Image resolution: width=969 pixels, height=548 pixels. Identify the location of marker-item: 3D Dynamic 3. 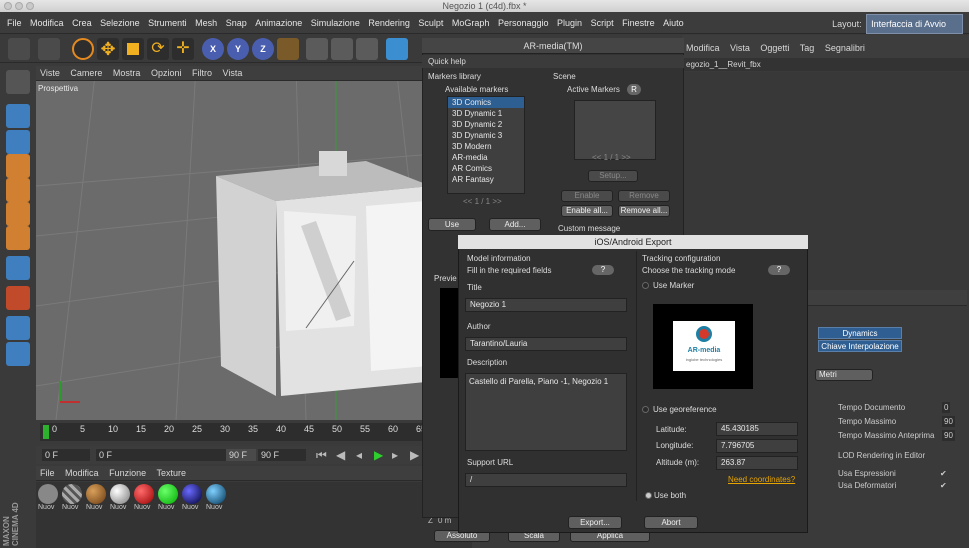
(486, 135).